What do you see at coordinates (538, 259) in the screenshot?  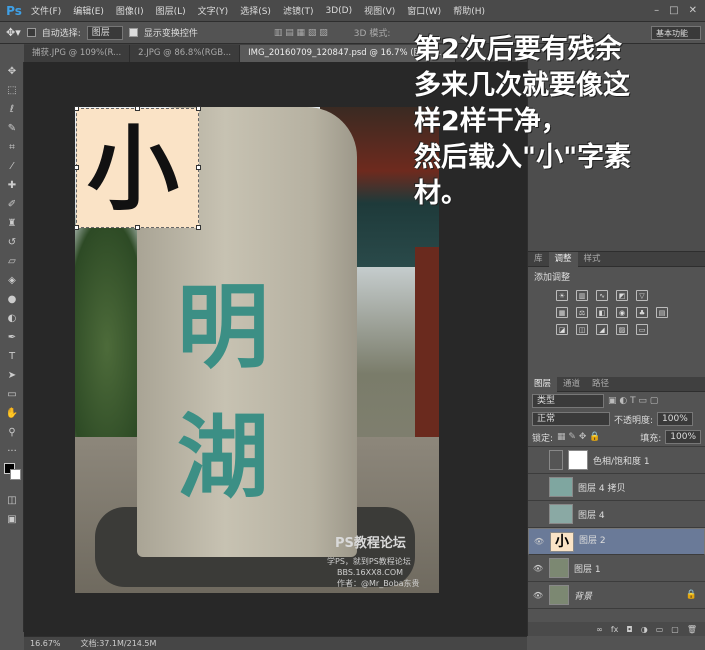 I see `tab-library: 库` at bounding box center [538, 259].